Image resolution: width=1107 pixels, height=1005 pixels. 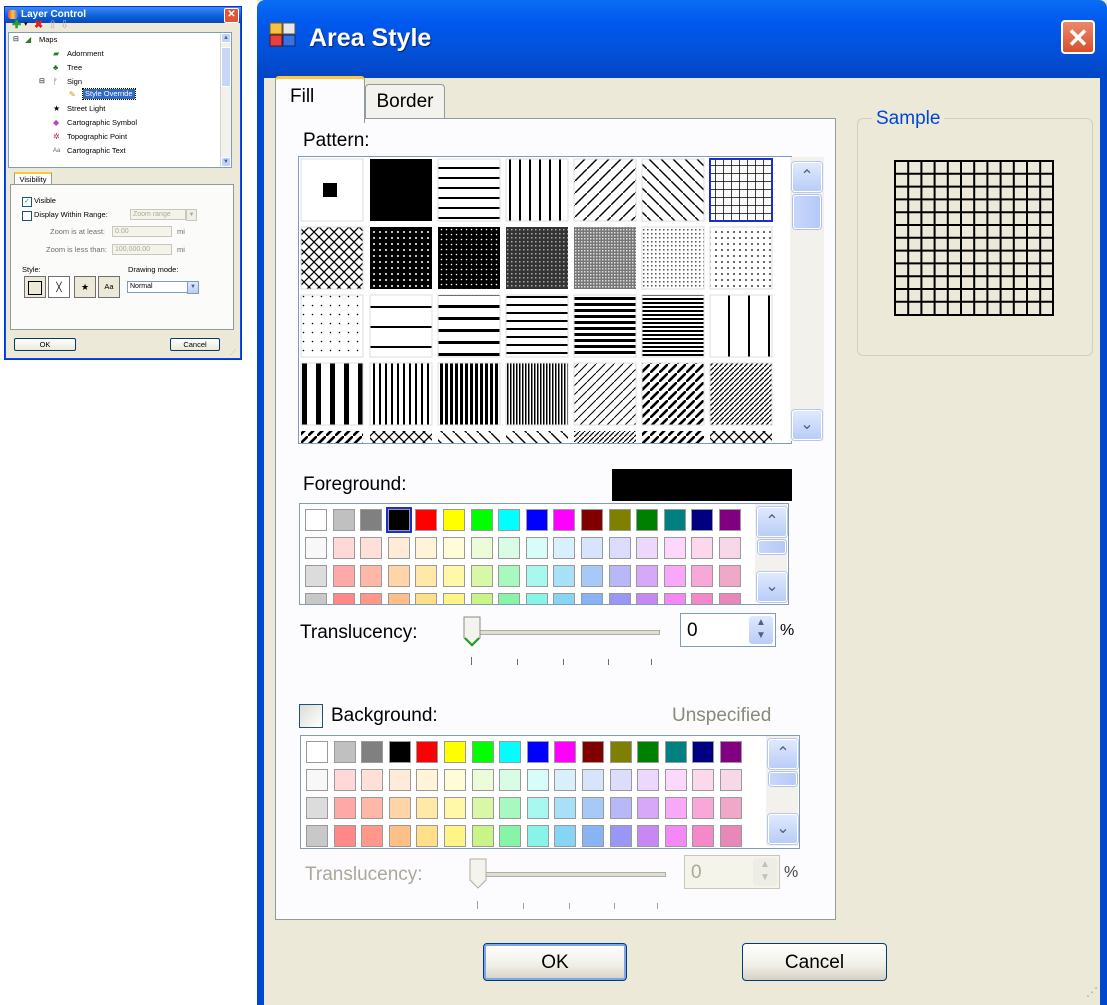 I want to click on line-style-button: ╳, so click(x=59, y=287).